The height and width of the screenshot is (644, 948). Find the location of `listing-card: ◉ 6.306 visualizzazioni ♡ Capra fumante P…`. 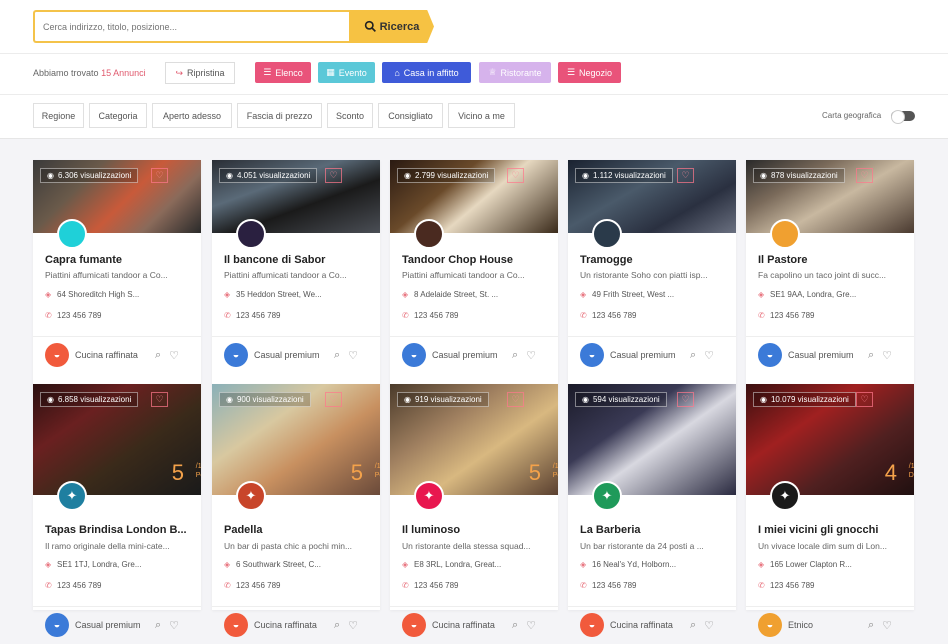

listing-card: ◉ 6.306 visualizzazioni ♡ Capra fumante P… is located at coordinates (117, 273).